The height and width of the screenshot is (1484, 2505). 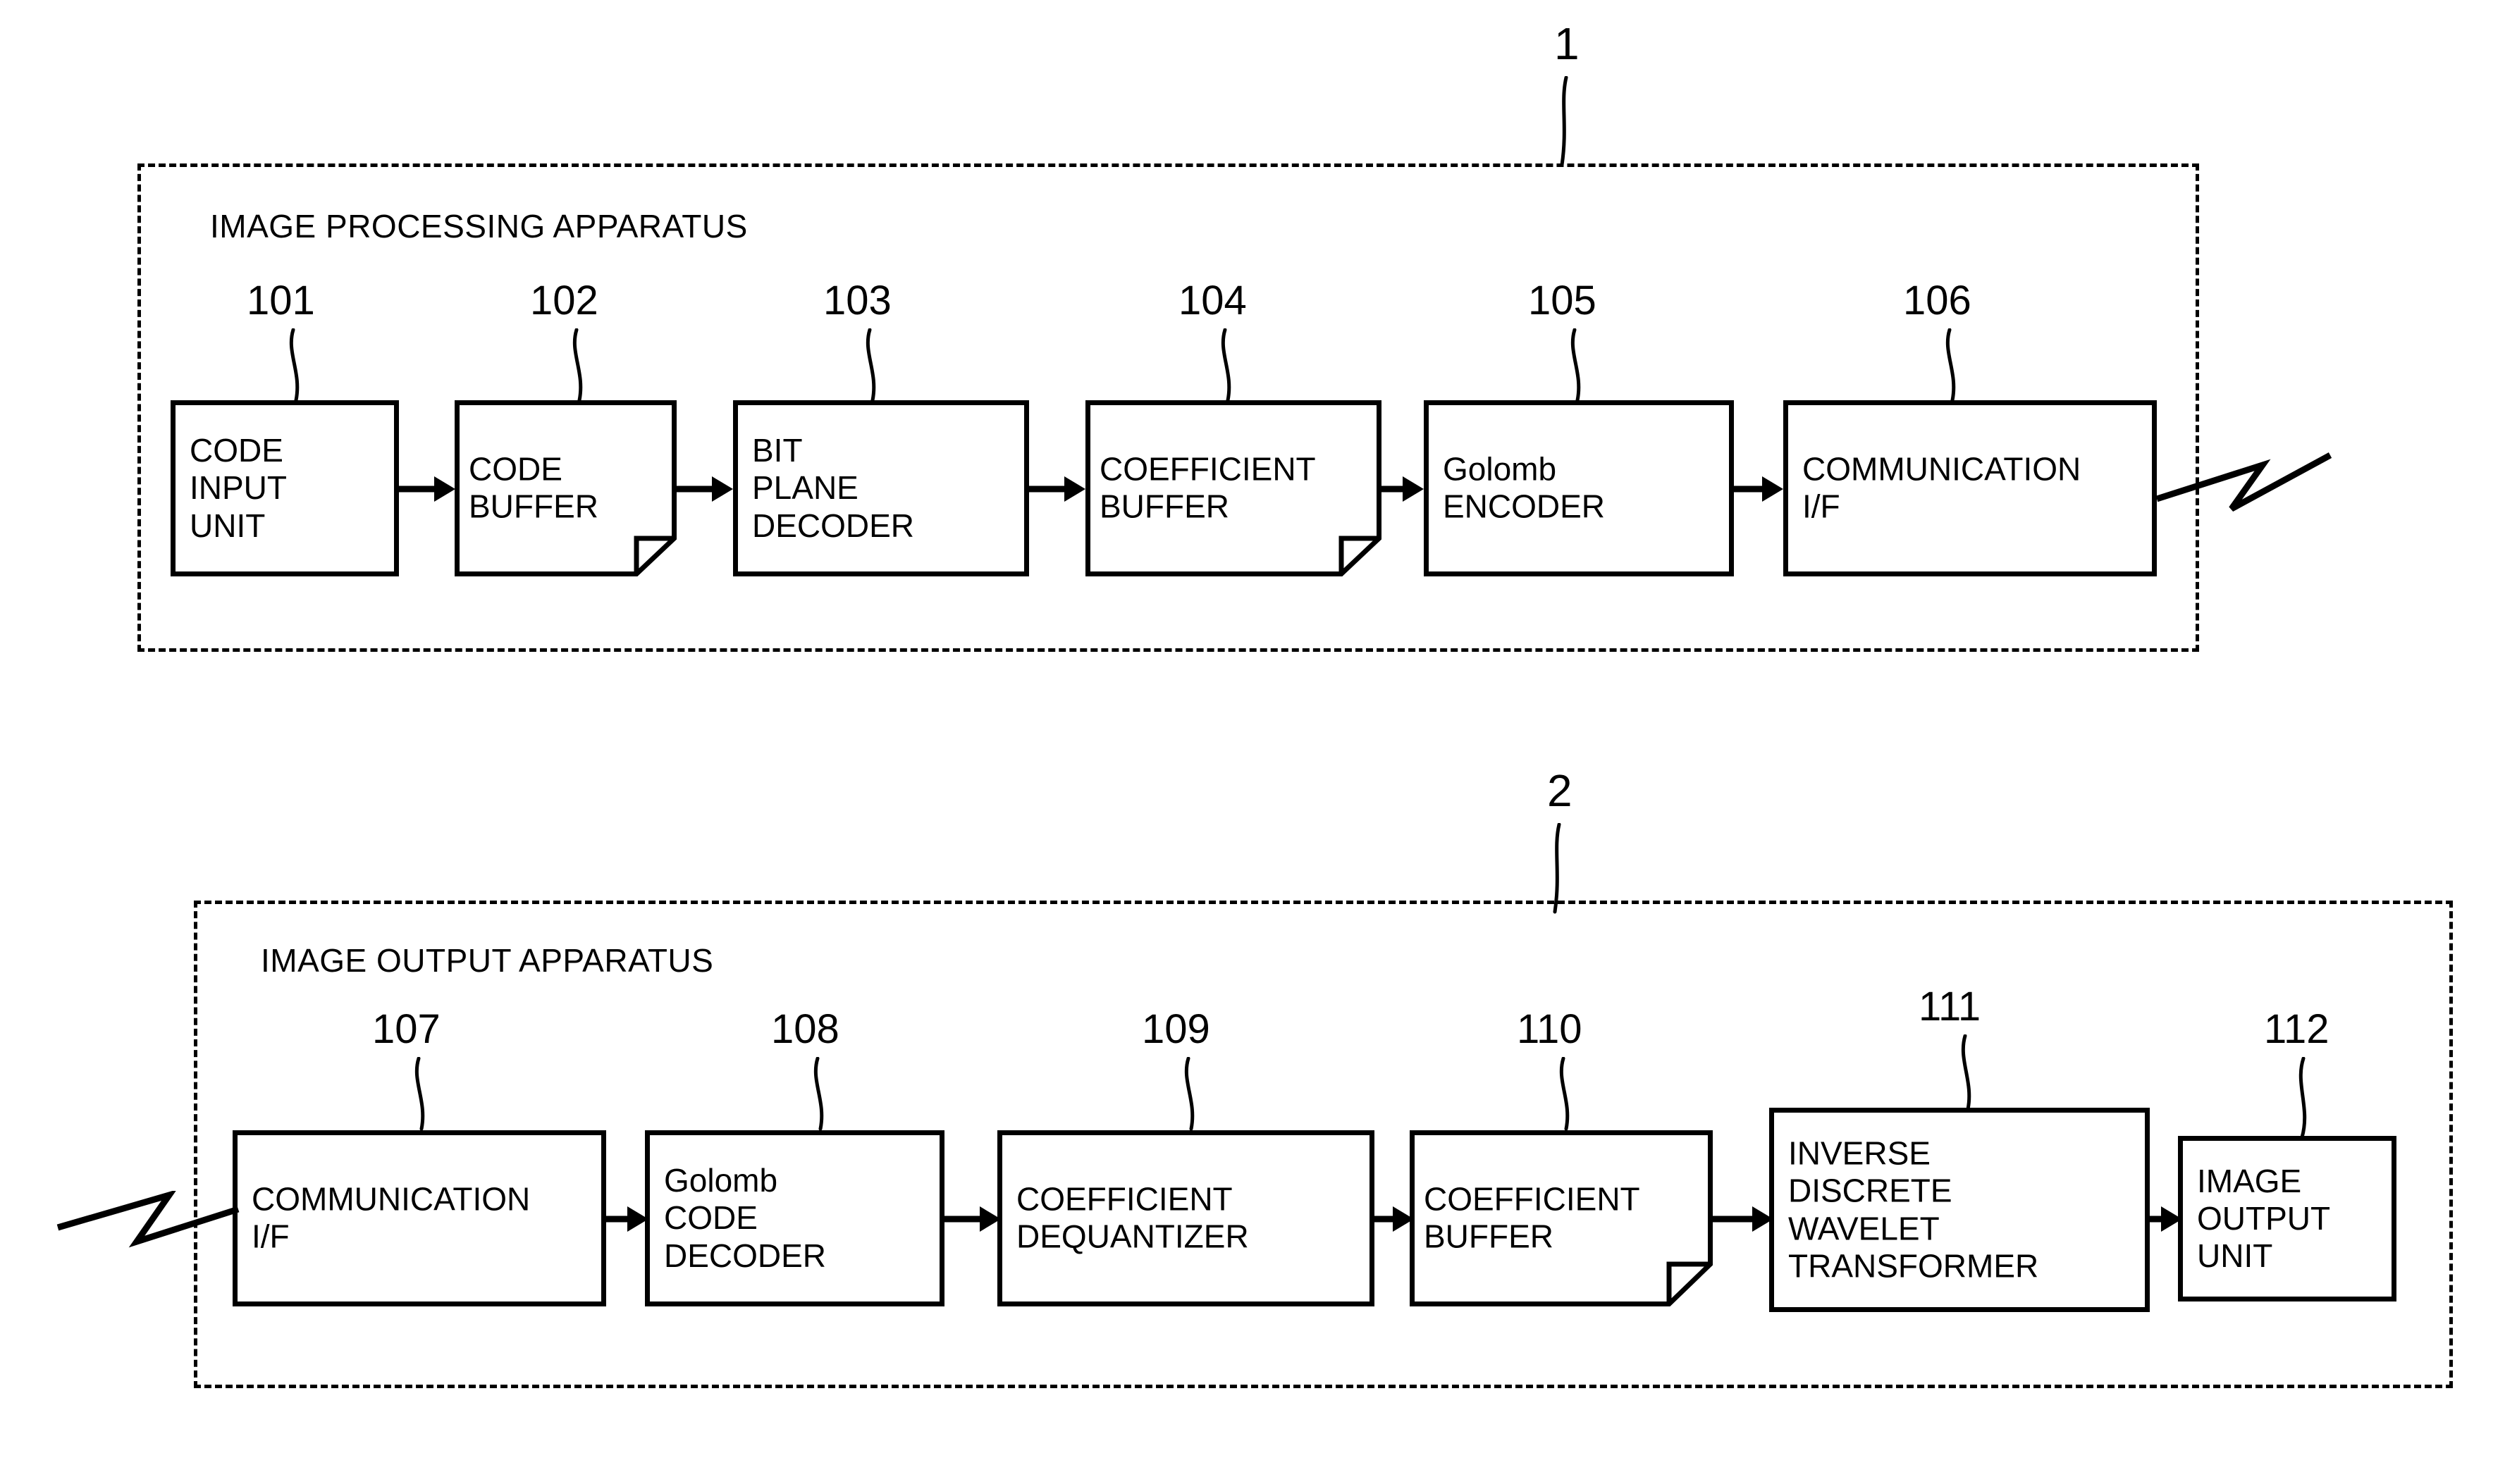 I want to click on block-102-reference-numeral: 102, so click(x=564, y=300).